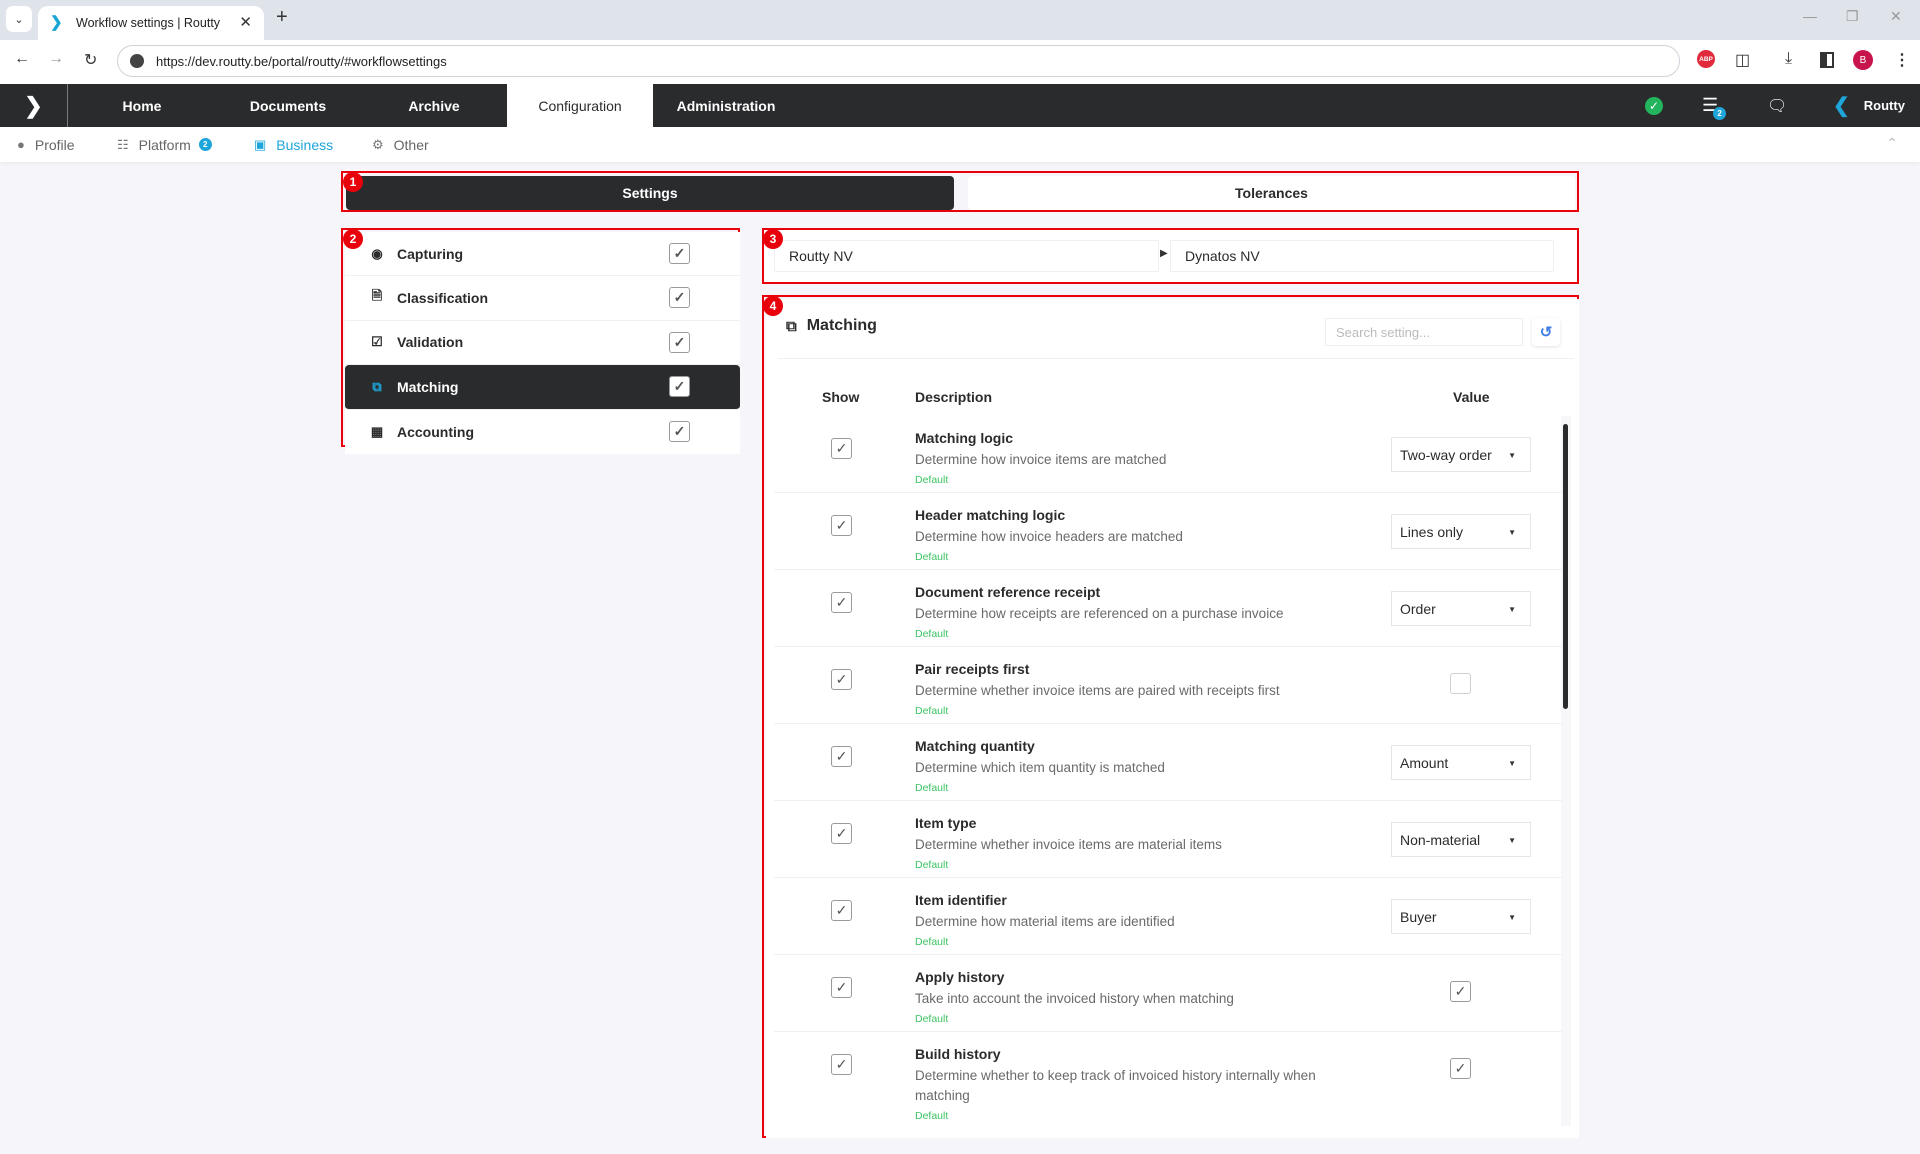 The height and width of the screenshot is (1154, 1920). Describe the element at coordinates (1446, 454) in the screenshot. I see `select-value: Two-way order` at that location.